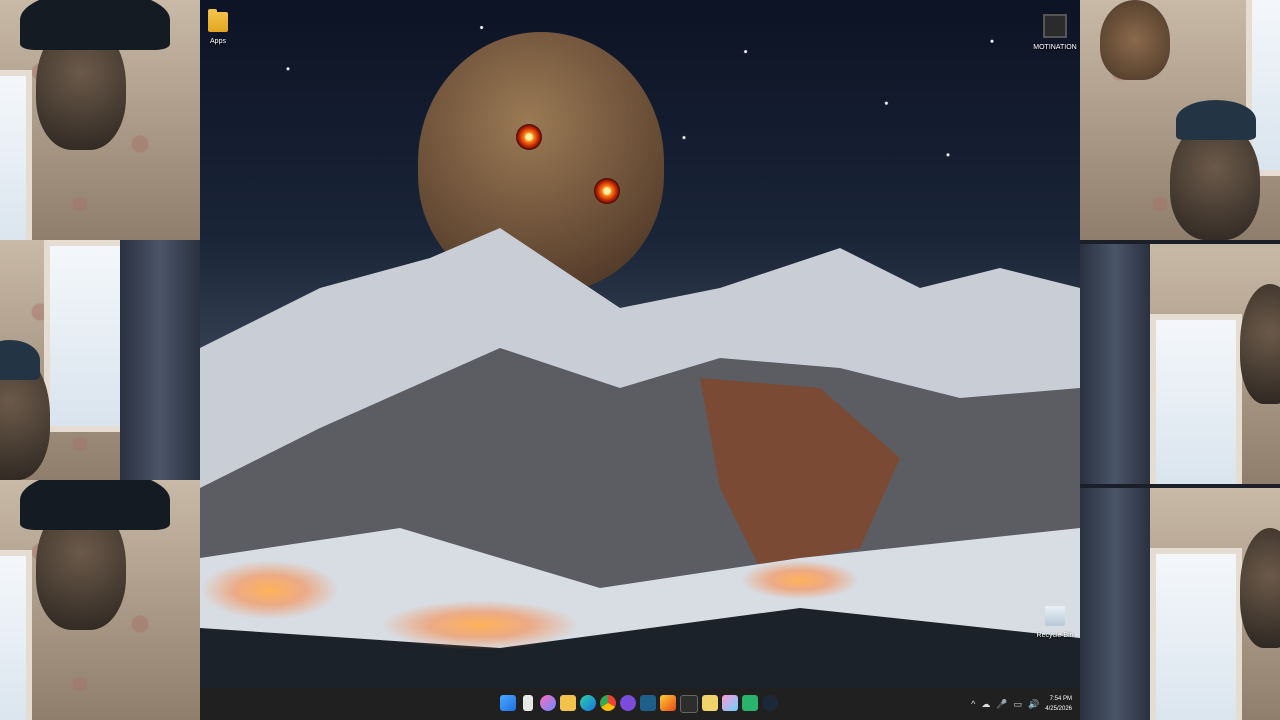  I want to click on tray-overflow-chevron: ^, so click(973, 704).